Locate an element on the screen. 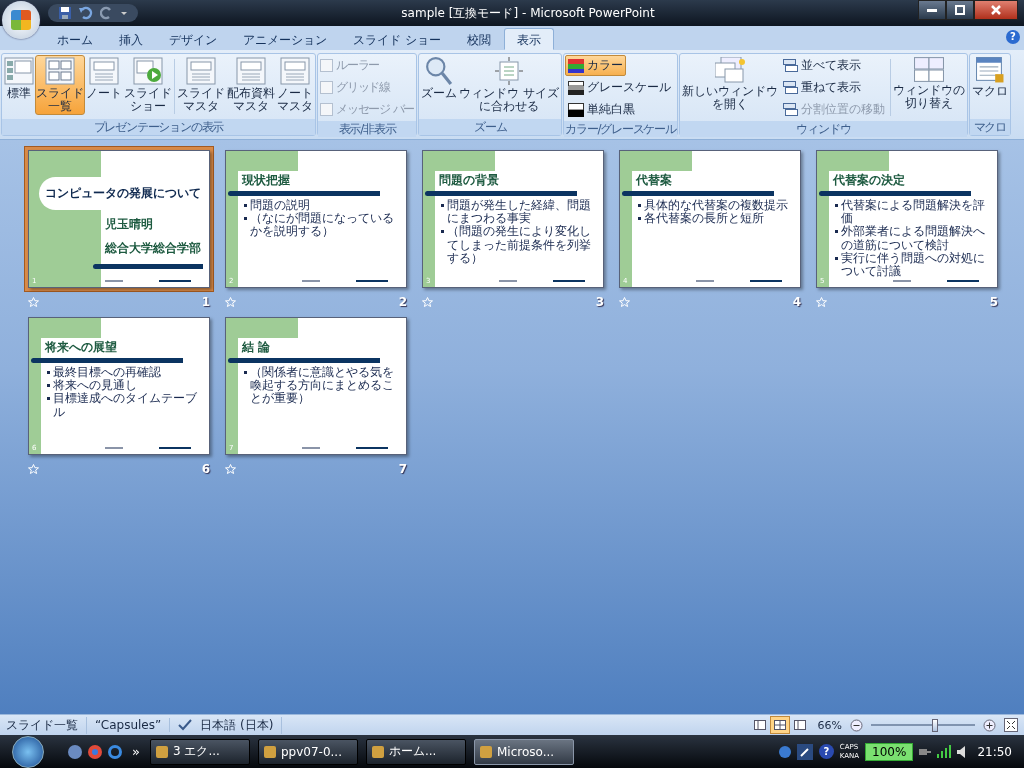 The width and height of the screenshot is (1024, 768). ribbon-tab: 表示 is located at coordinates (528, 39).